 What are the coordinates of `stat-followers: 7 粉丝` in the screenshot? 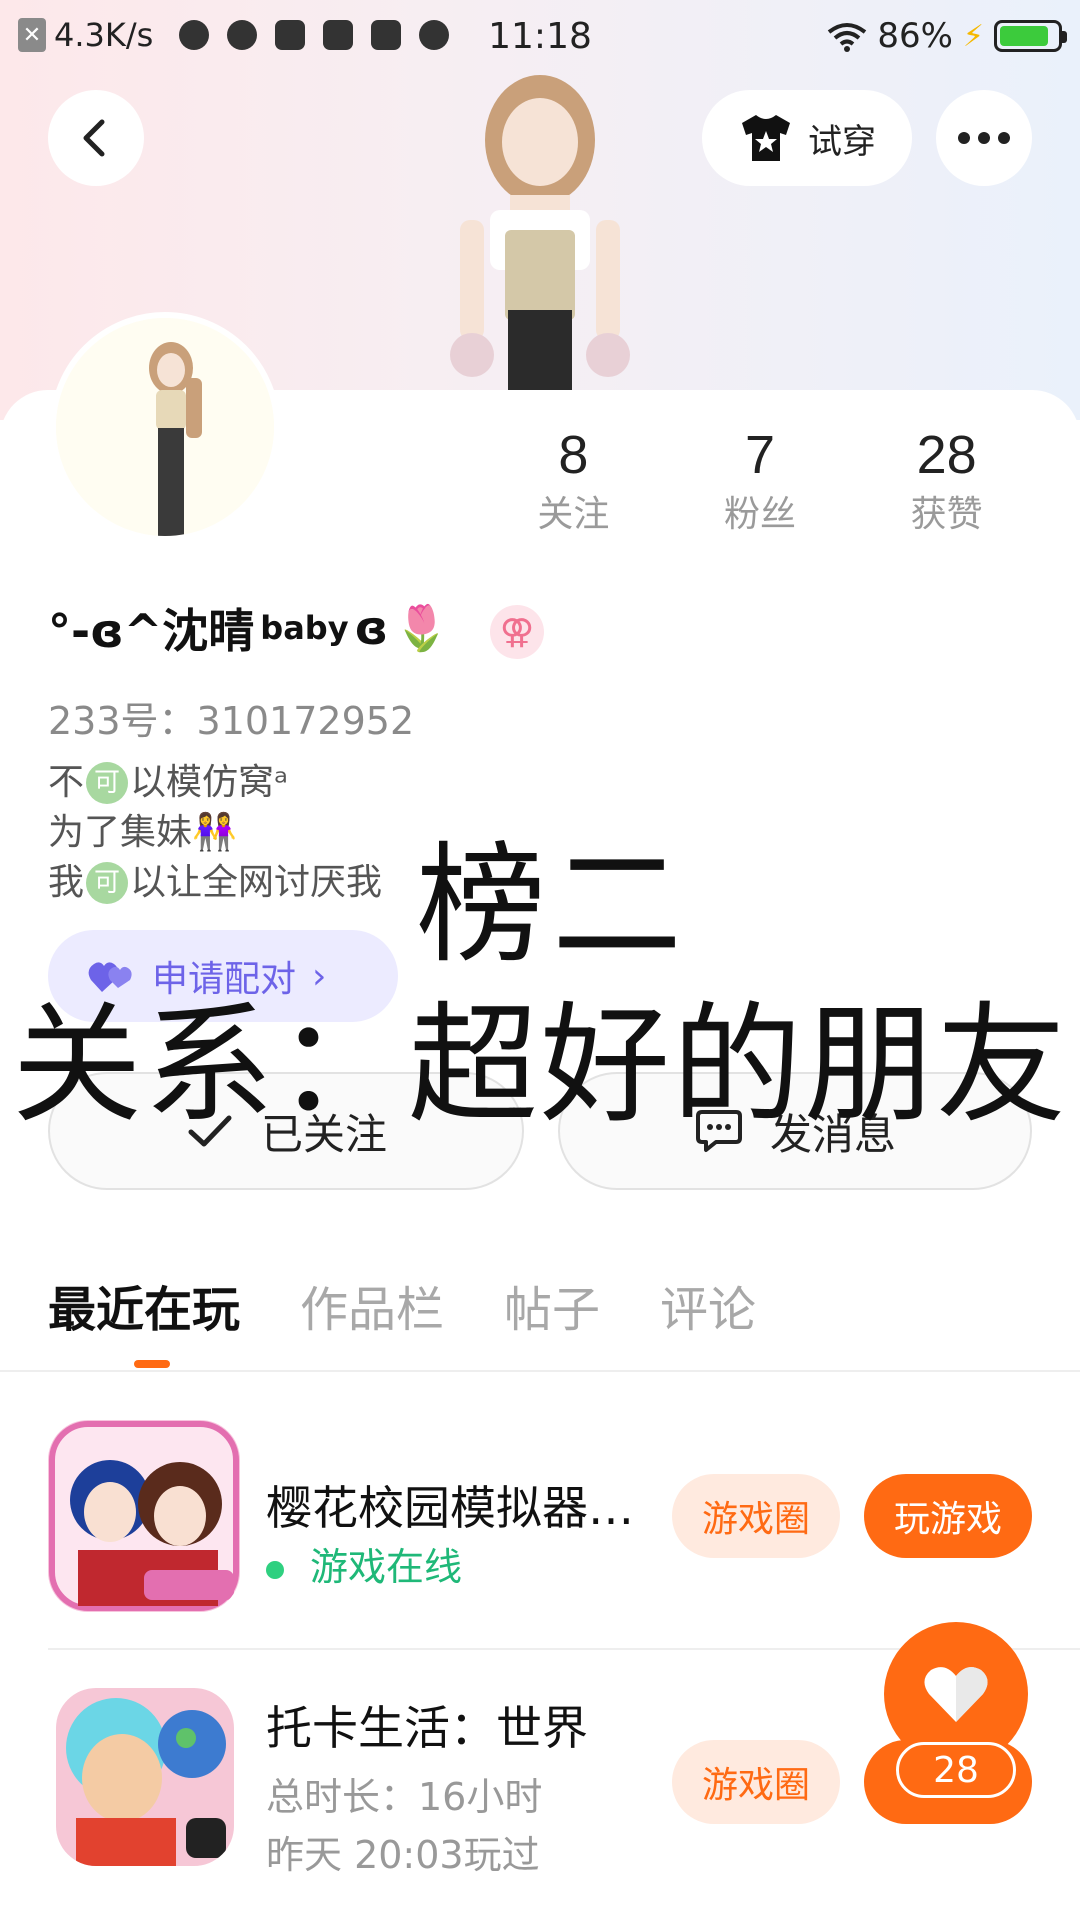 It's located at (760, 480).